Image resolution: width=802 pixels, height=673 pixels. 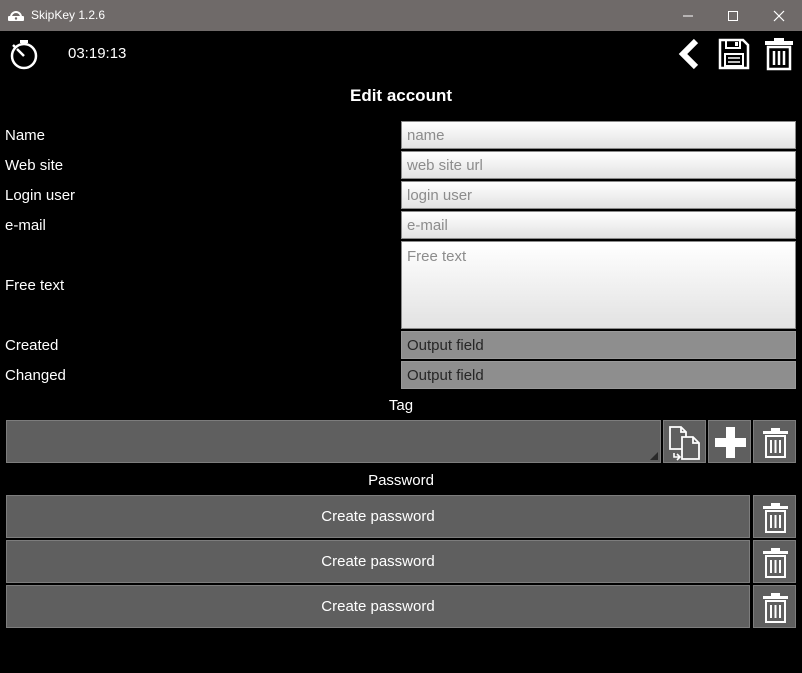 What do you see at coordinates (598, 165) in the screenshot?
I see `website-input` at bounding box center [598, 165].